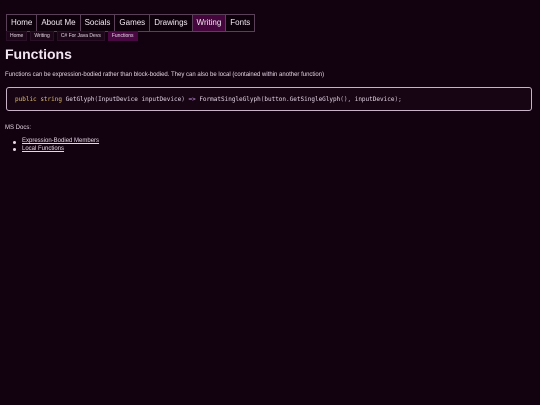  I want to click on link-expression-bodied-members: Expression-Bodied Members, so click(60, 141).